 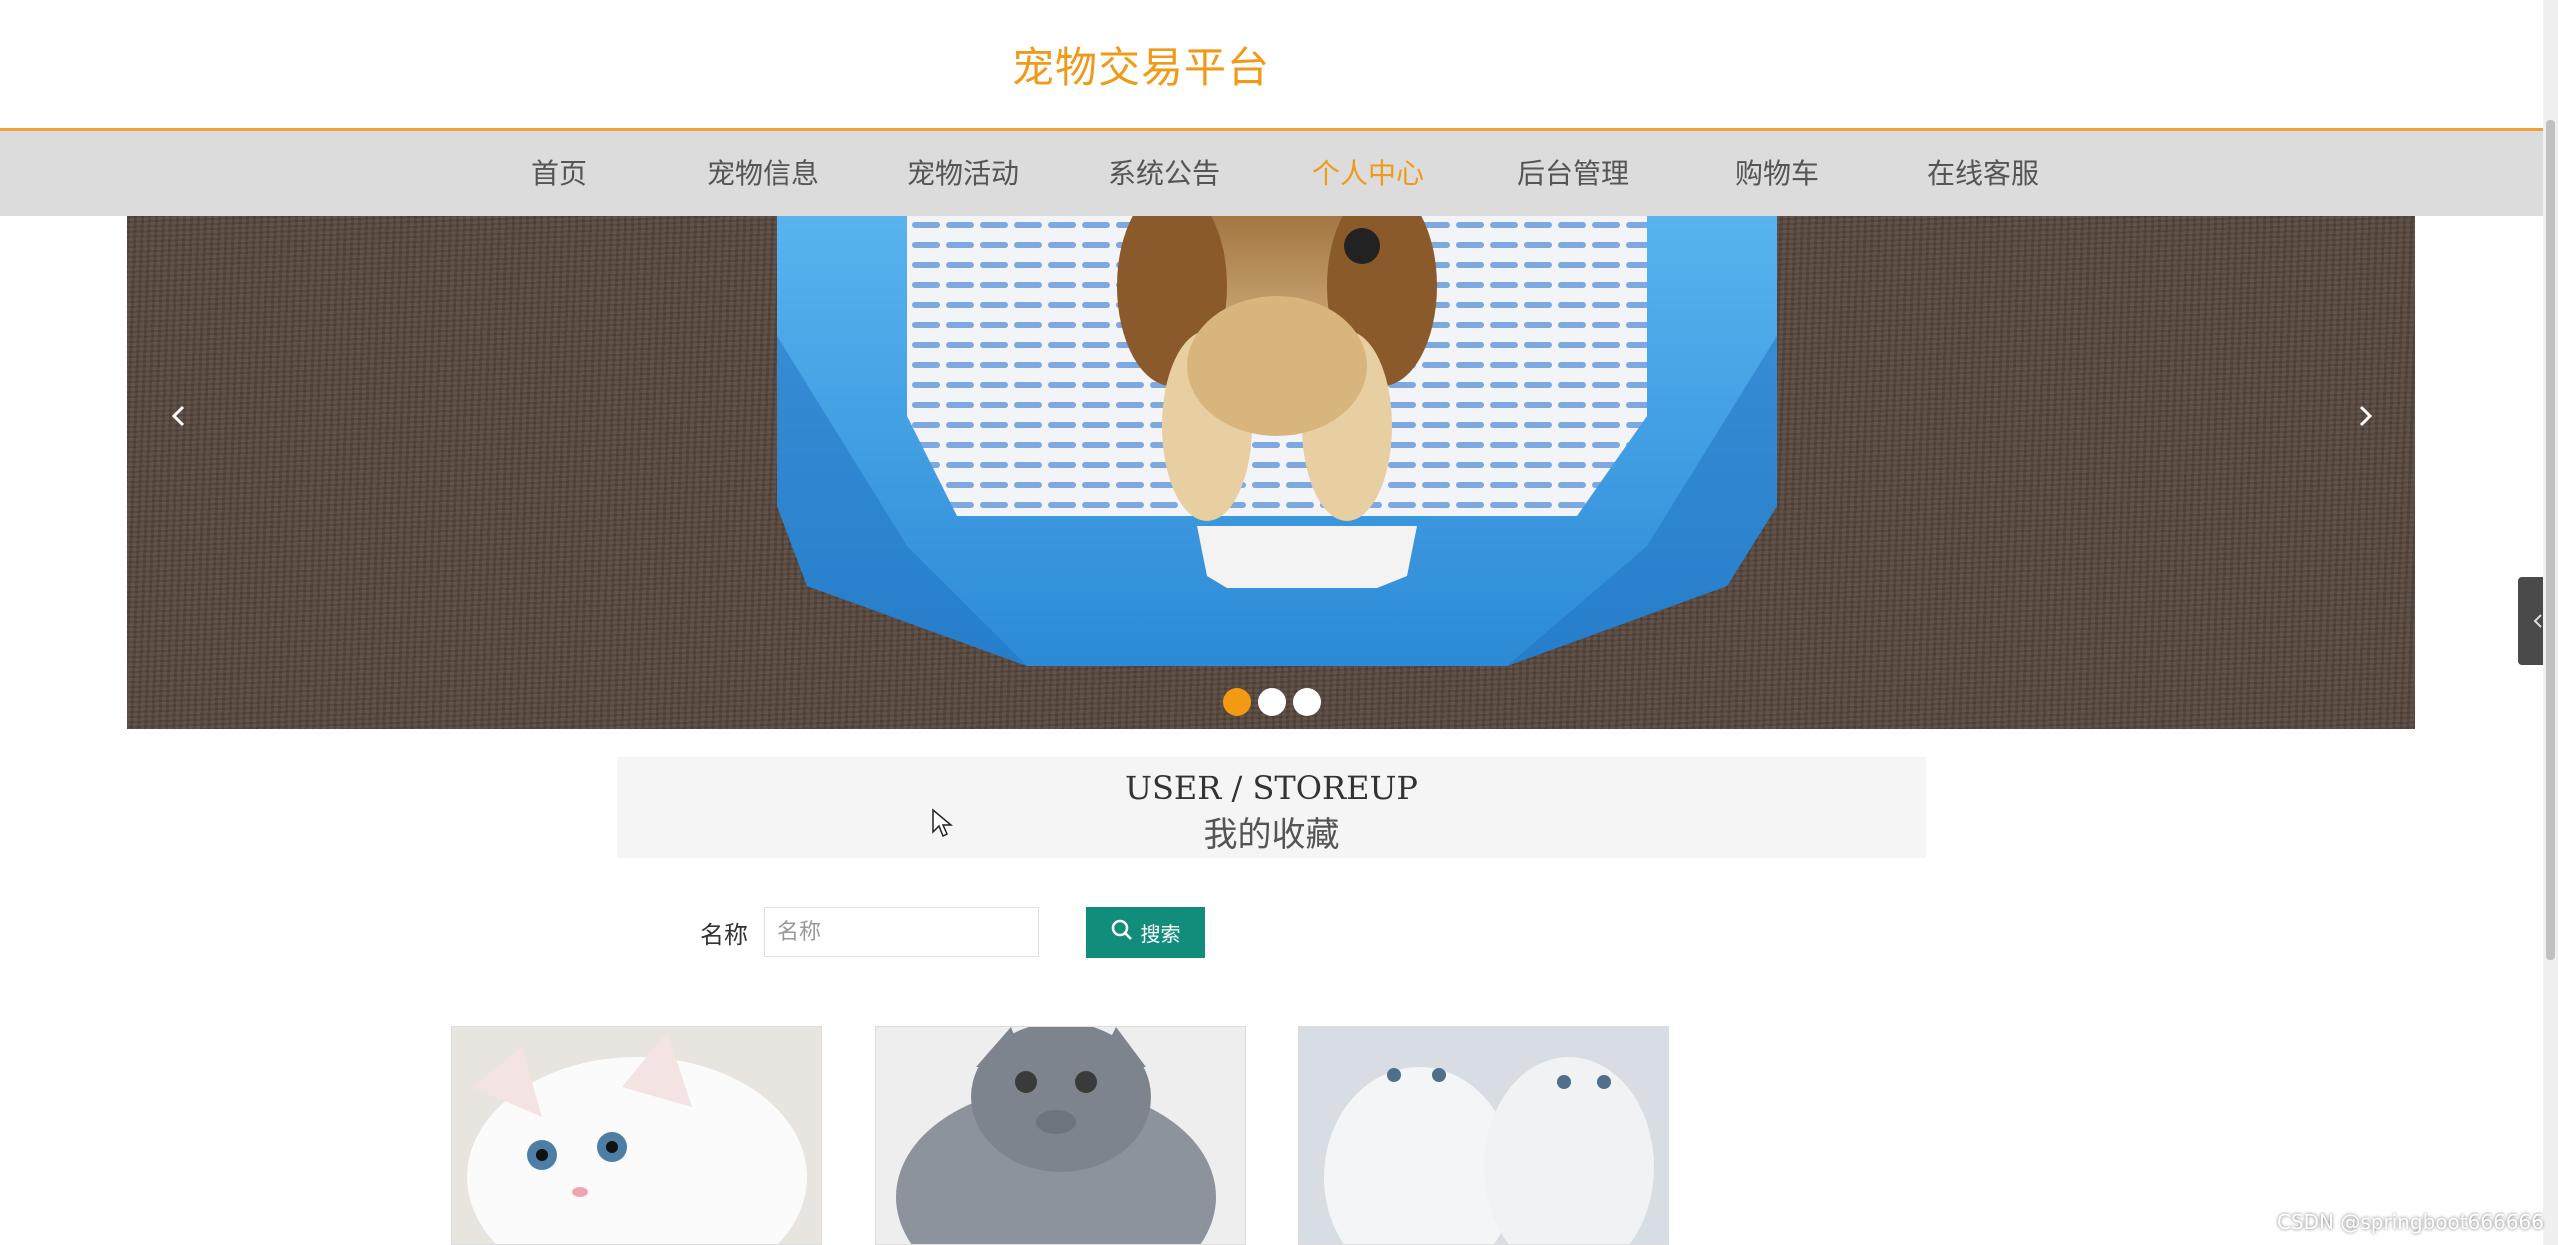 I want to click on main-nav: 首页 宠物信息 宠物活动 系统公告 个人中心 后台管理 购物车 在线客服, so click(x=1271, y=173).